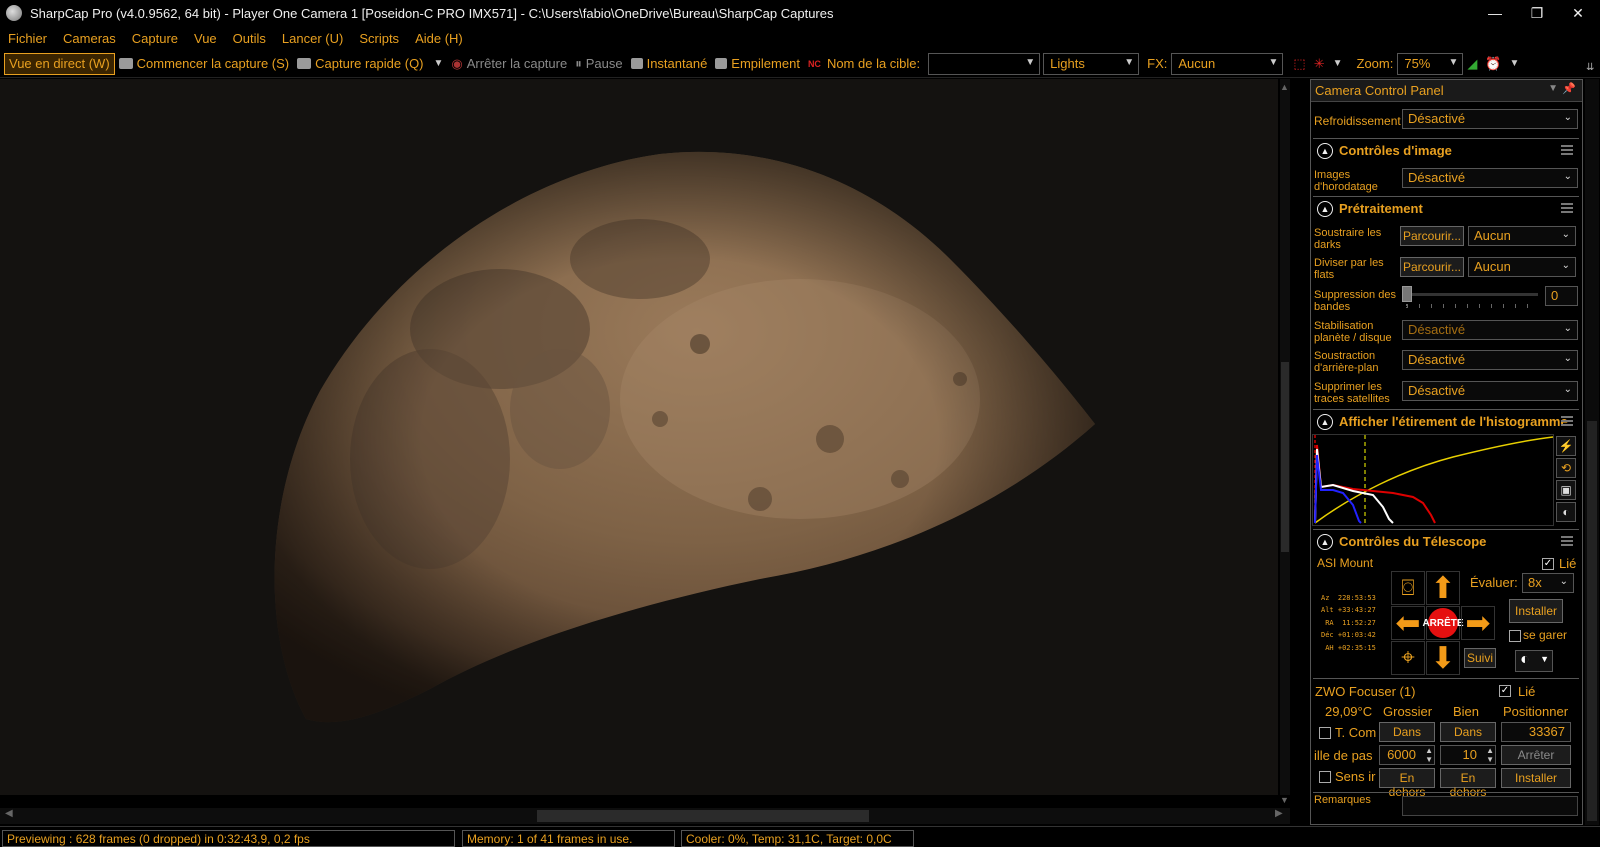  What do you see at coordinates (1325, 777) in the screenshot?
I see `reverse-checkbox` at bounding box center [1325, 777].